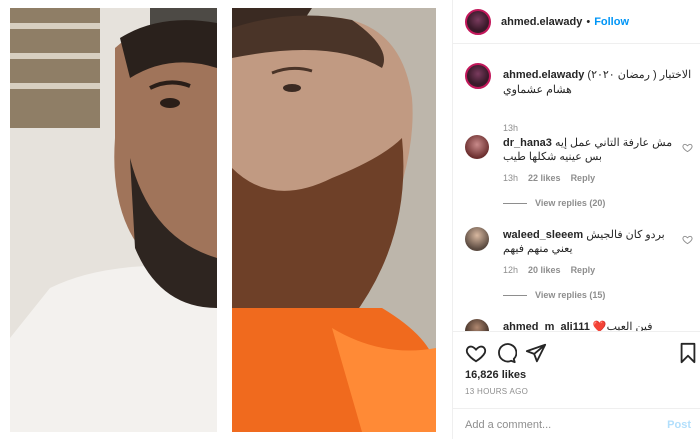 The image size is (700, 439). Describe the element at coordinates (544, 270) in the screenshot. I see `comment-likes: 20 likes` at that location.